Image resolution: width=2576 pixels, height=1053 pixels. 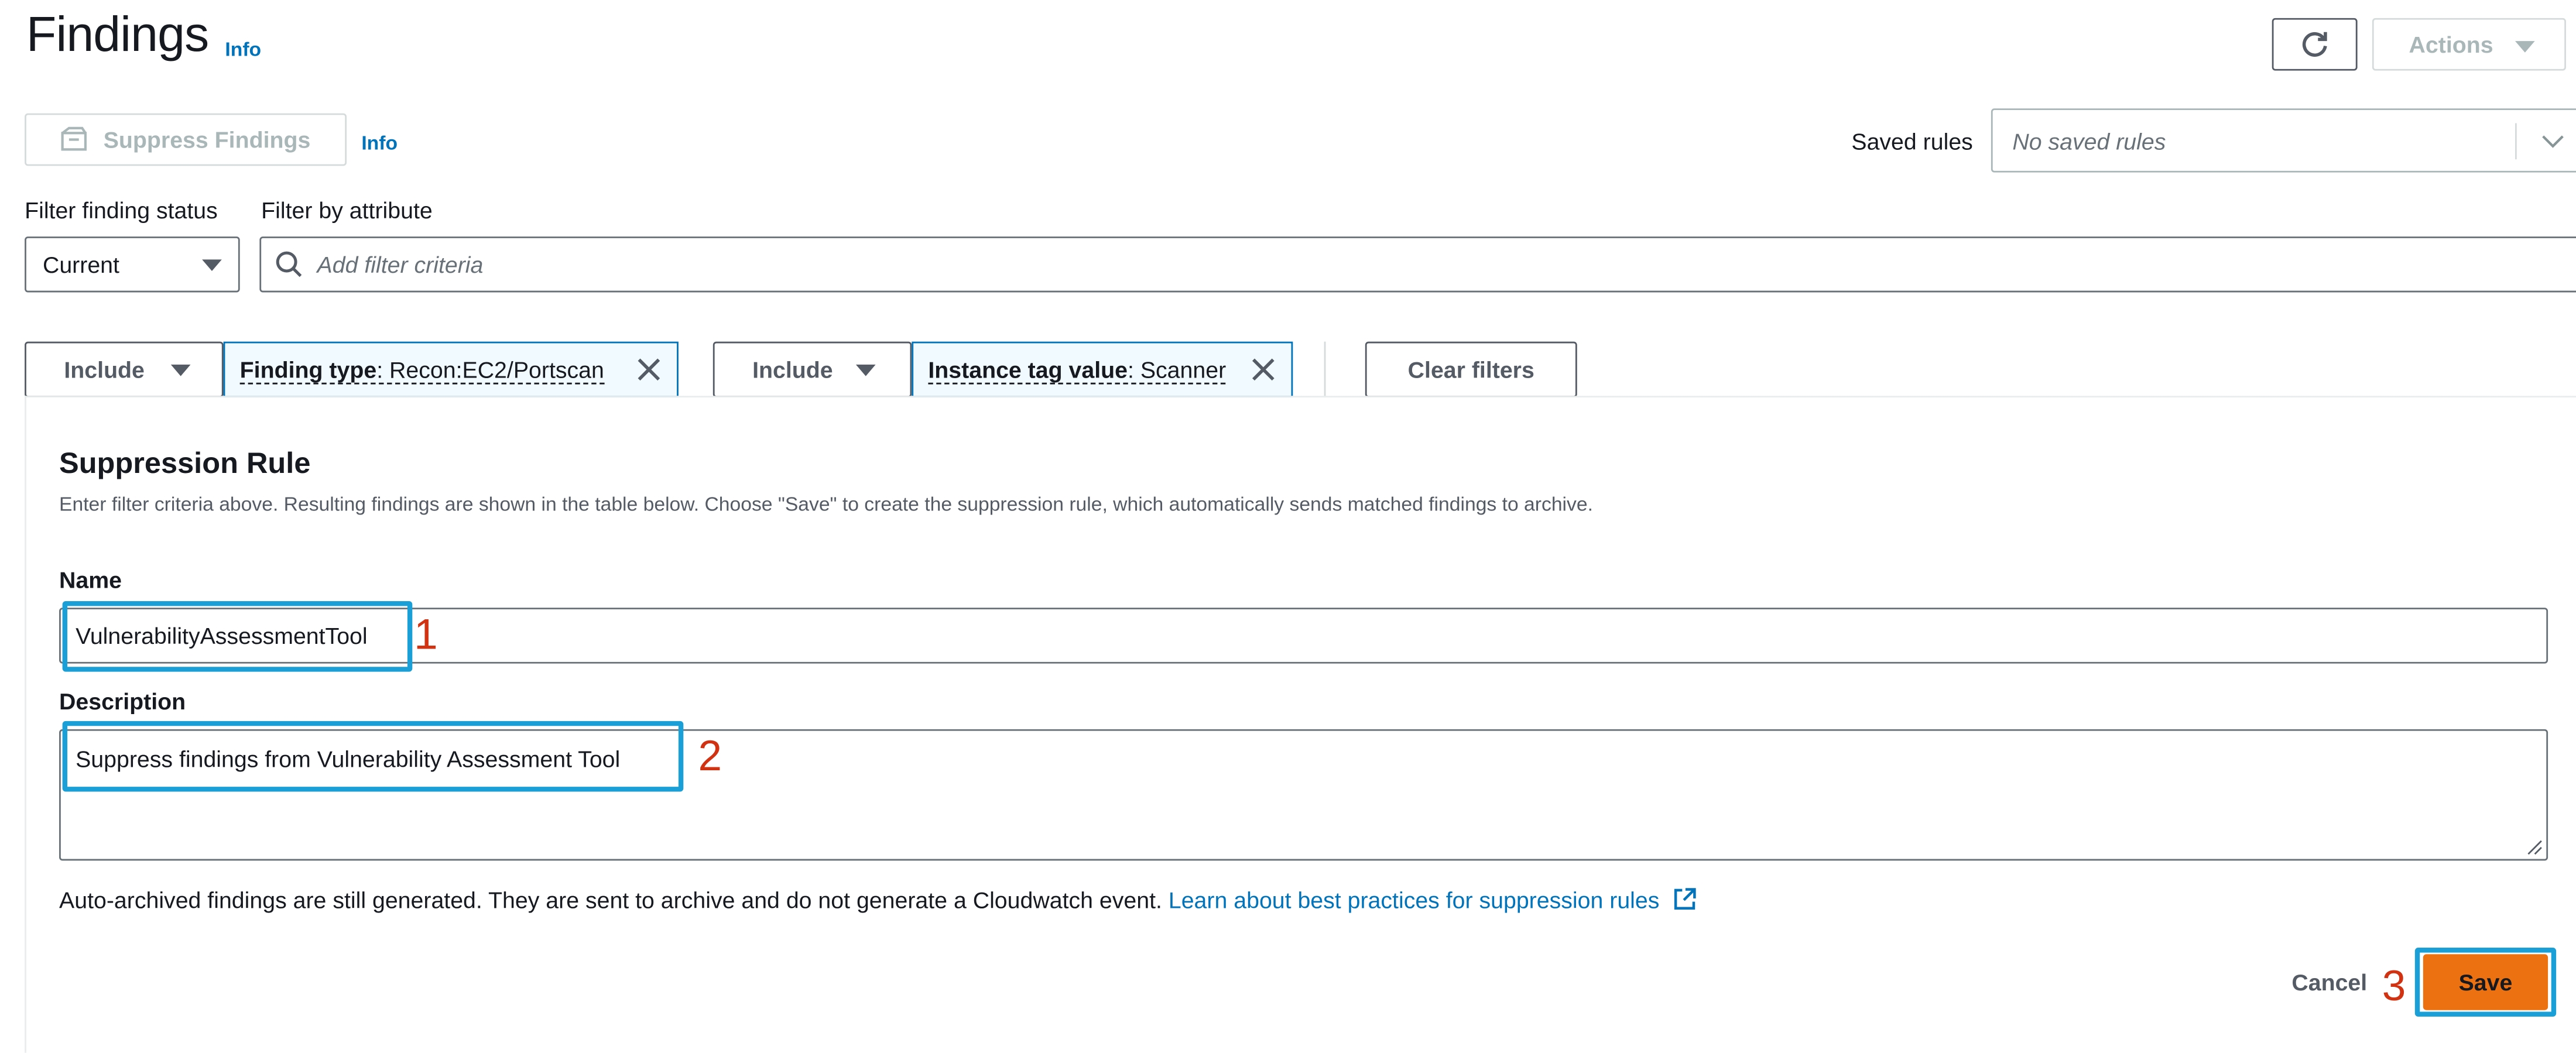 I want to click on actions-dropdown: Actions, so click(x=2469, y=44).